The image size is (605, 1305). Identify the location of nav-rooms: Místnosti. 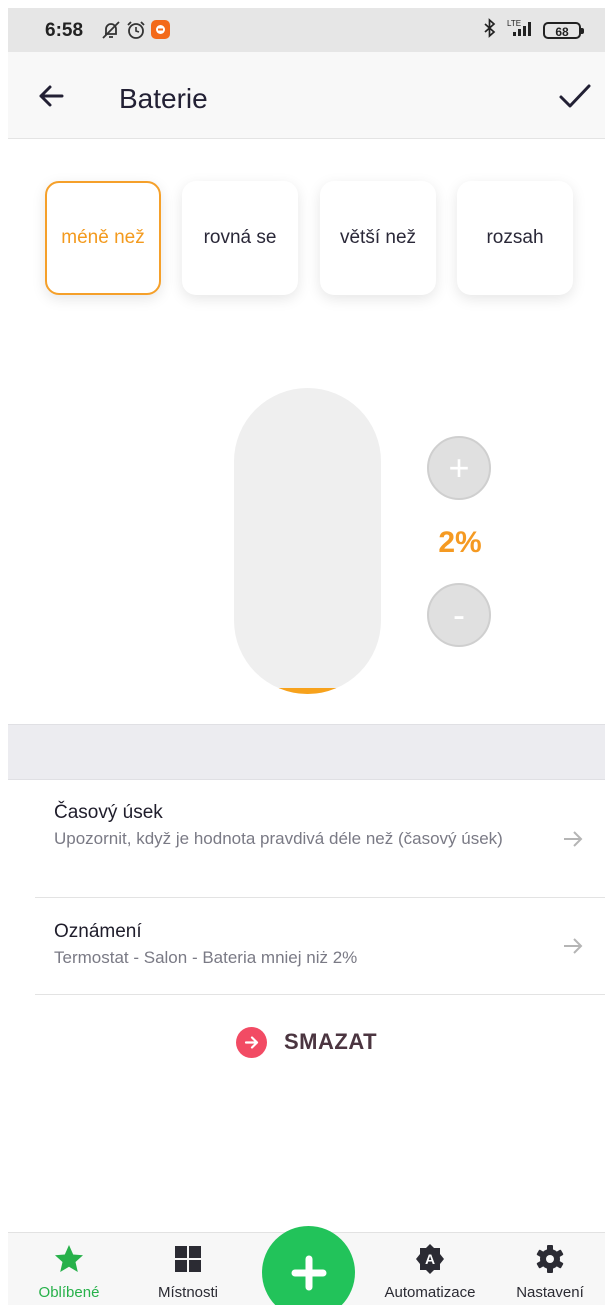
(188, 1269).